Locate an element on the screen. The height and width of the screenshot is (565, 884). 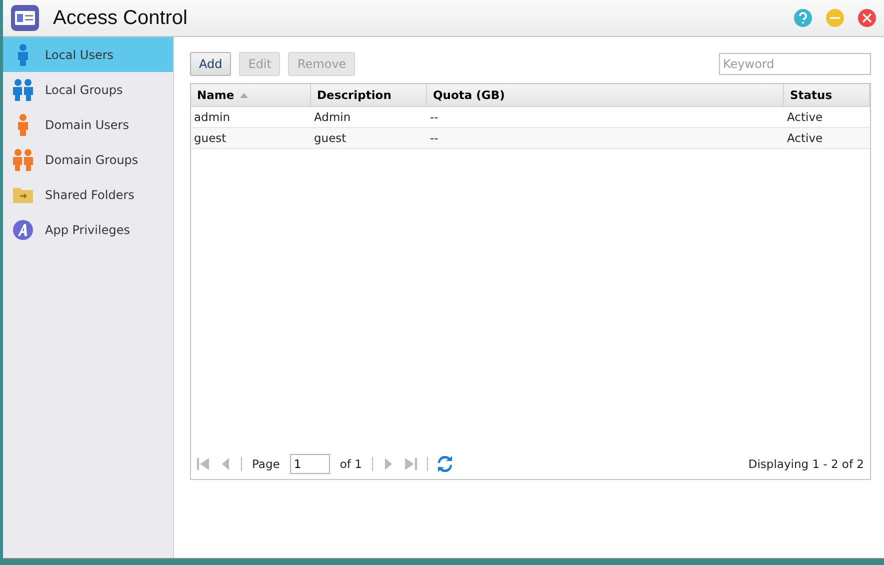
page-summary: Displaying 1 - 2 of 2 is located at coordinates (806, 464).